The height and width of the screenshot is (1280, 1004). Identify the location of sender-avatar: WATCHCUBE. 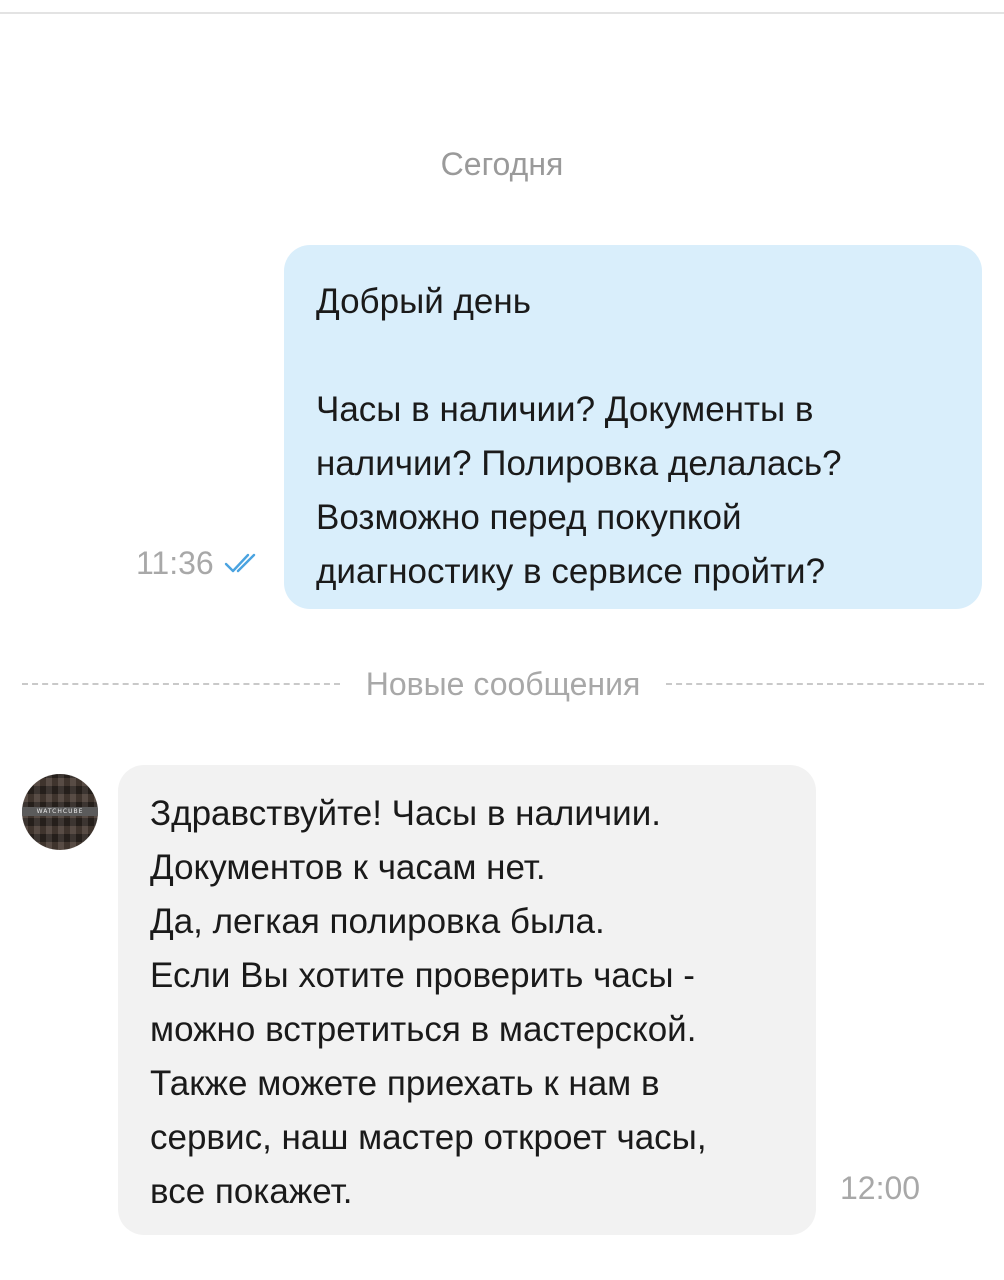
(60, 812).